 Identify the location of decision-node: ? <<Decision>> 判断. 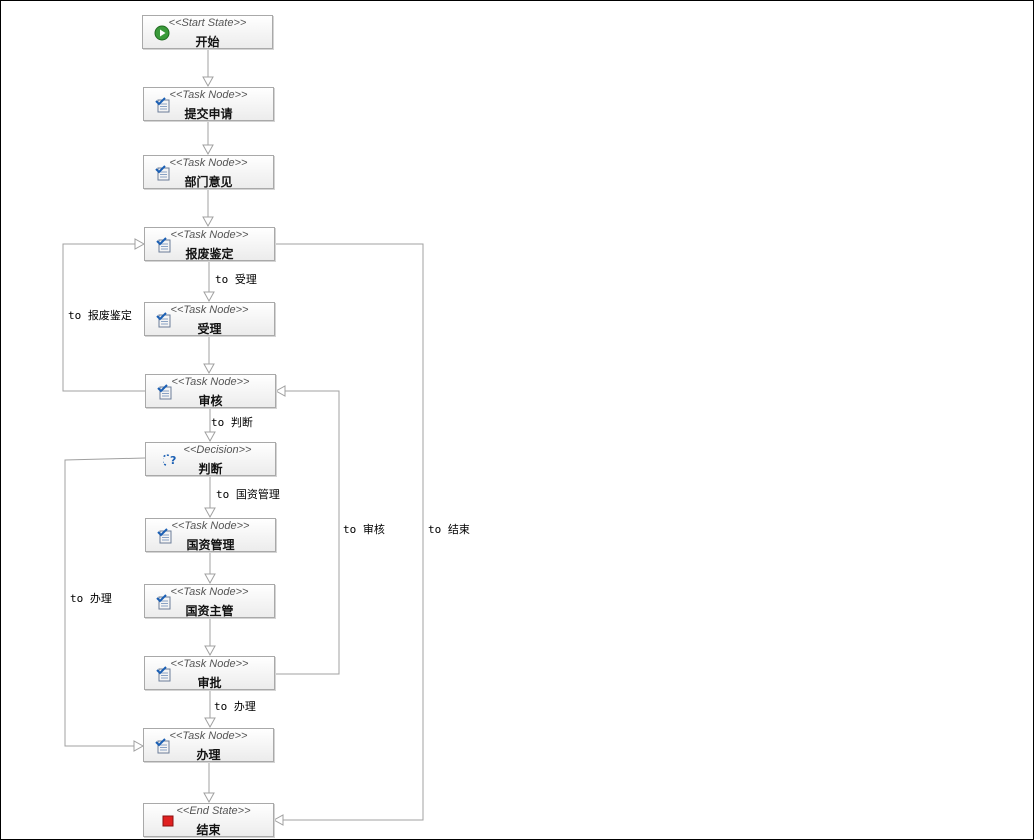
(210, 459).